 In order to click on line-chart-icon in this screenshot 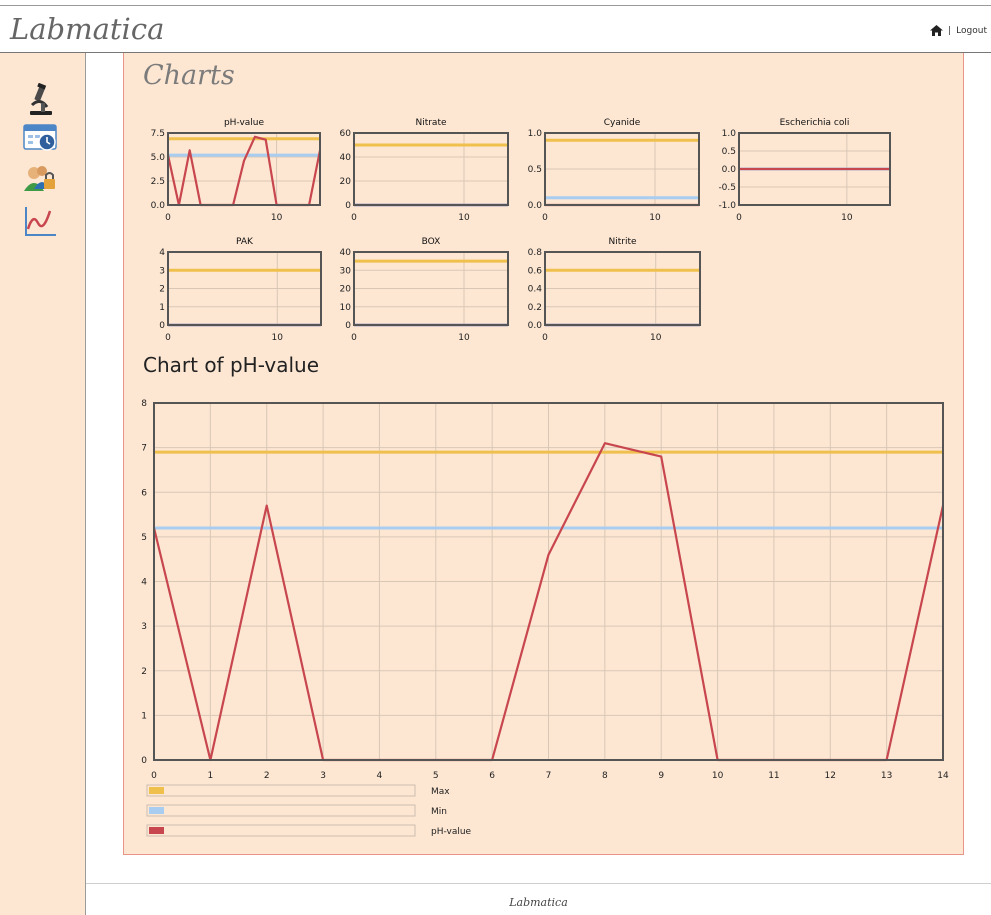, I will do `click(40, 222)`.